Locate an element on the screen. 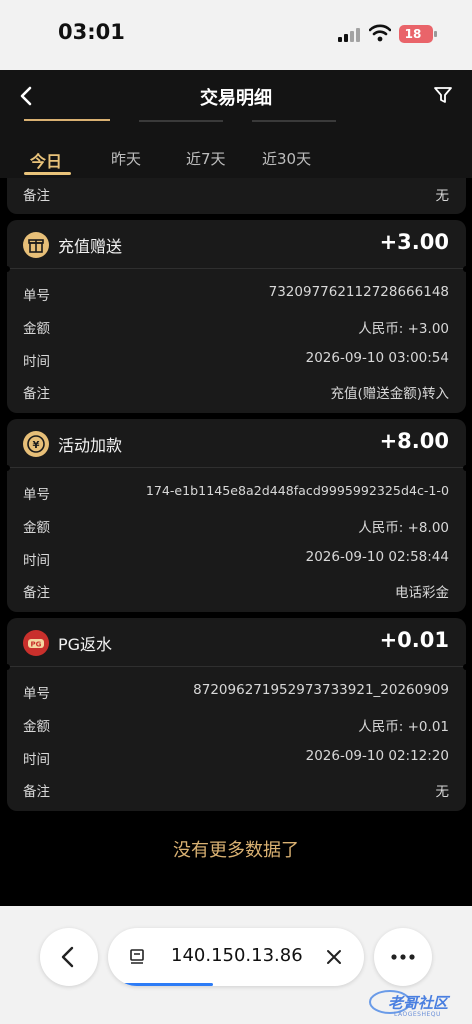  page-title: 交易明细 is located at coordinates (236, 98).